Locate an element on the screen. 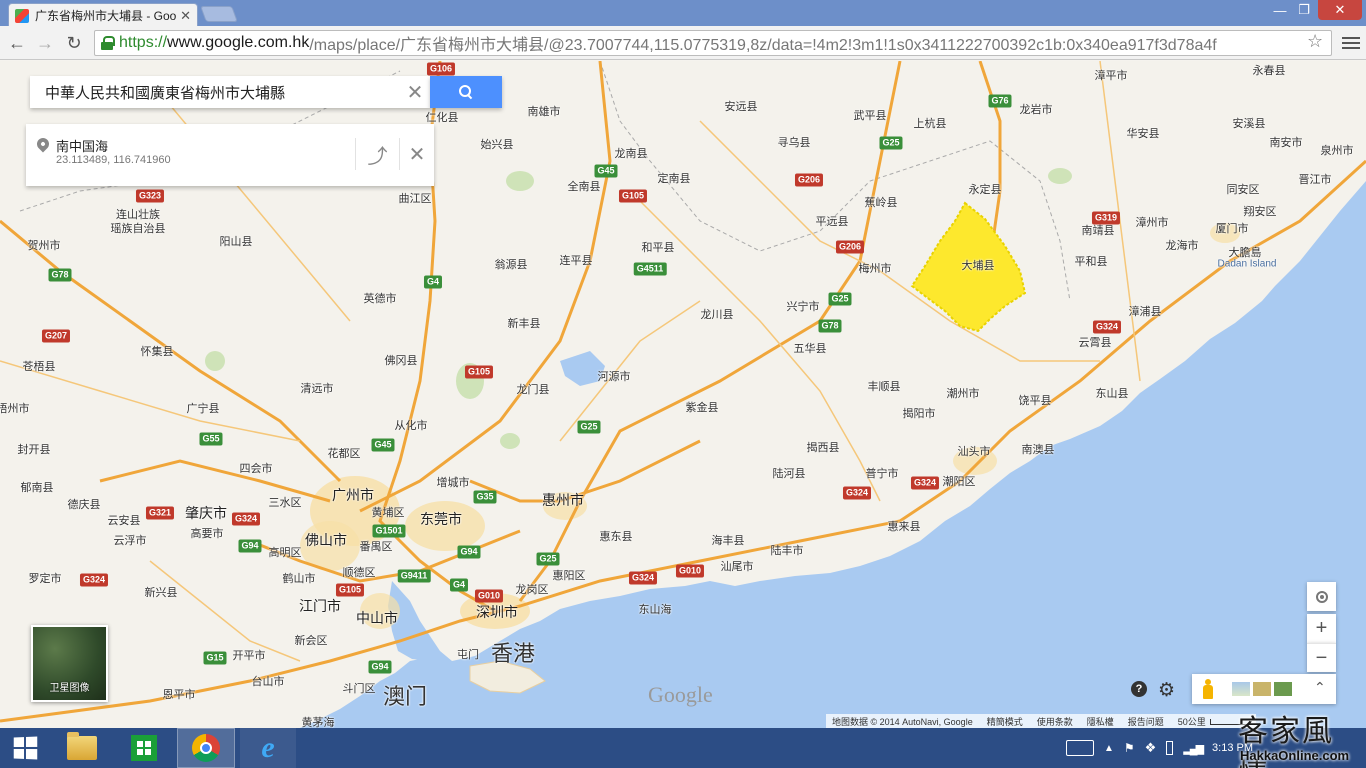 The width and height of the screenshot is (1366, 768). label-sanshui: 三水区 is located at coordinates (285, 503).